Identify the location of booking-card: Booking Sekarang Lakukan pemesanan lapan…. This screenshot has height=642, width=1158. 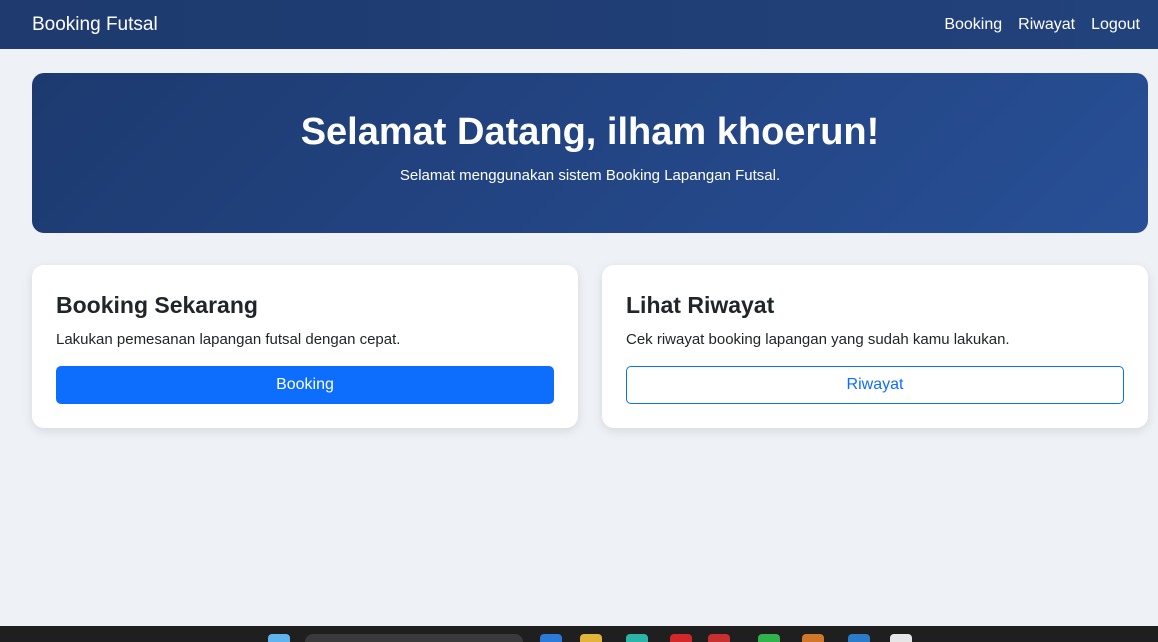
(305, 346).